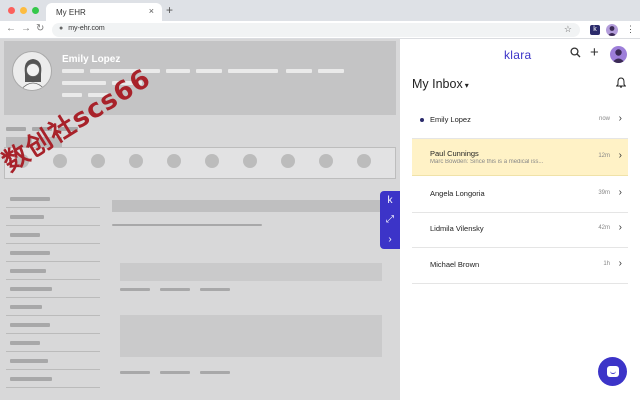 This screenshot has width=640, height=400. Describe the element at coordinates (450, 119) in the screenshot. I see `message-sender: Emily Lopez` at that location.